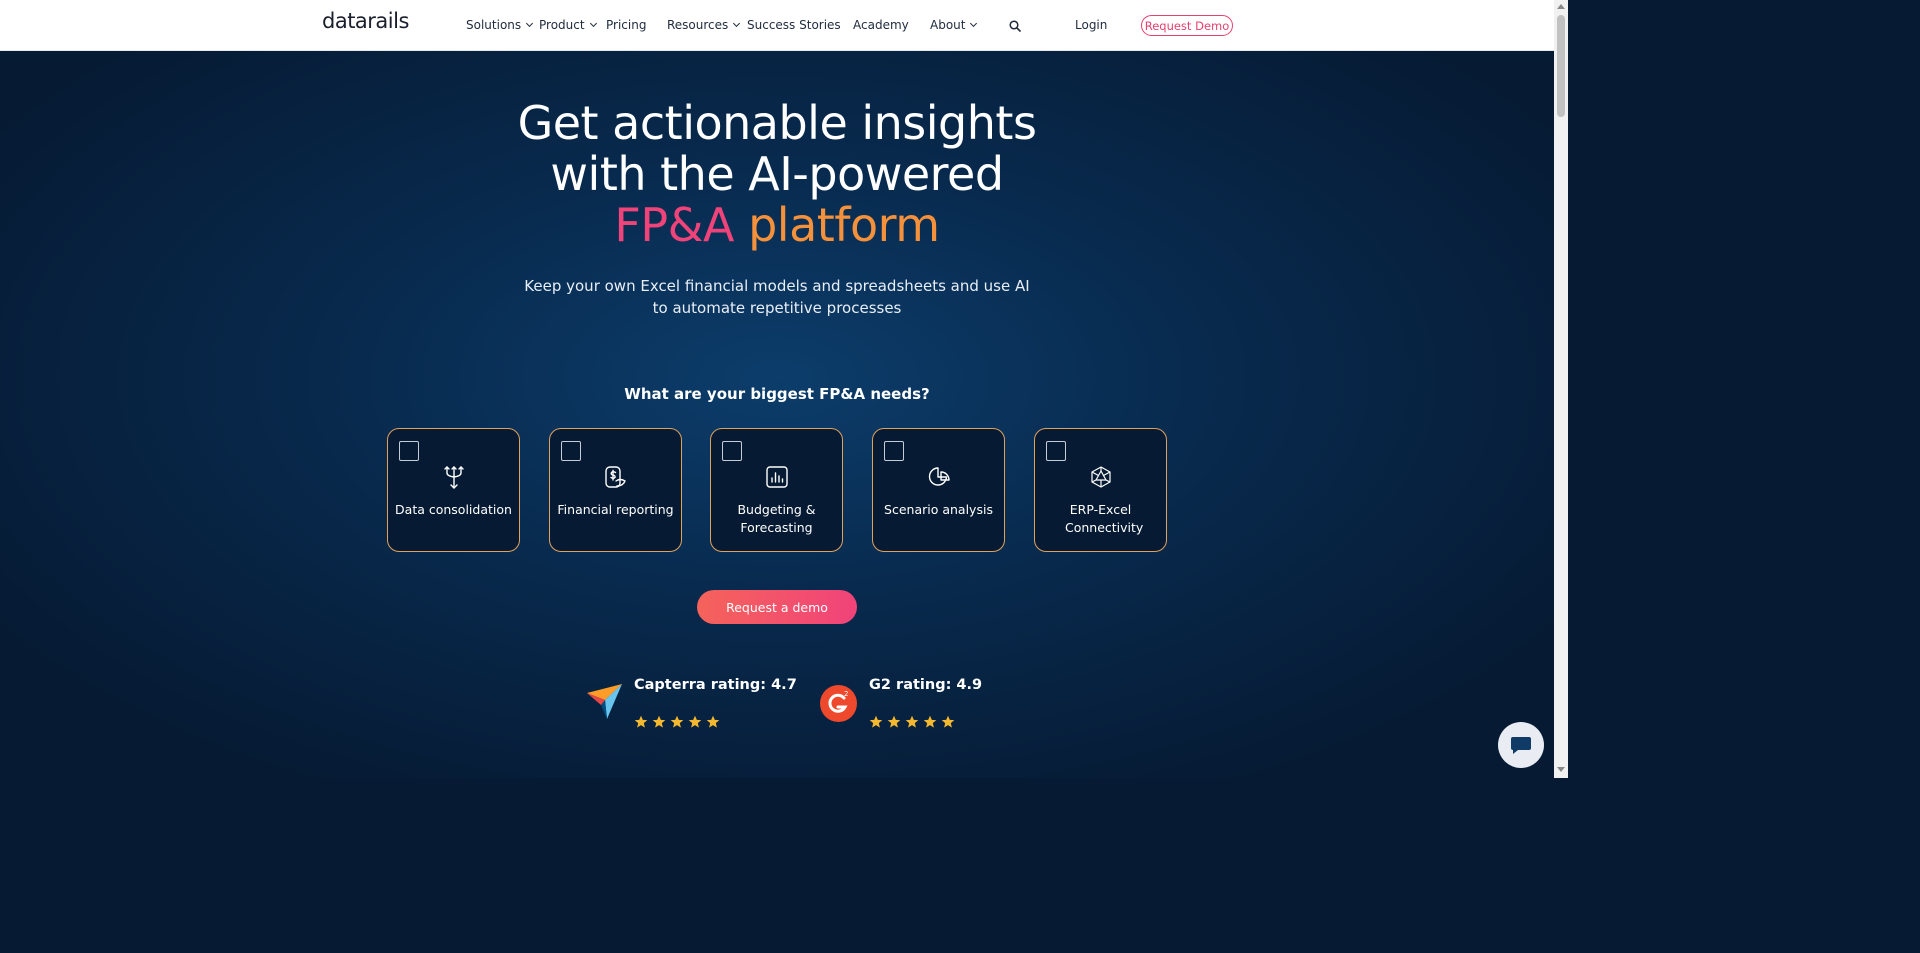 This screenshot has width=1920, height=953. What do you see at coordinates (926, 702) in the screenshot?
I see `g2-rating: G2 rating: 4.9` at bounding box center [926, 702].